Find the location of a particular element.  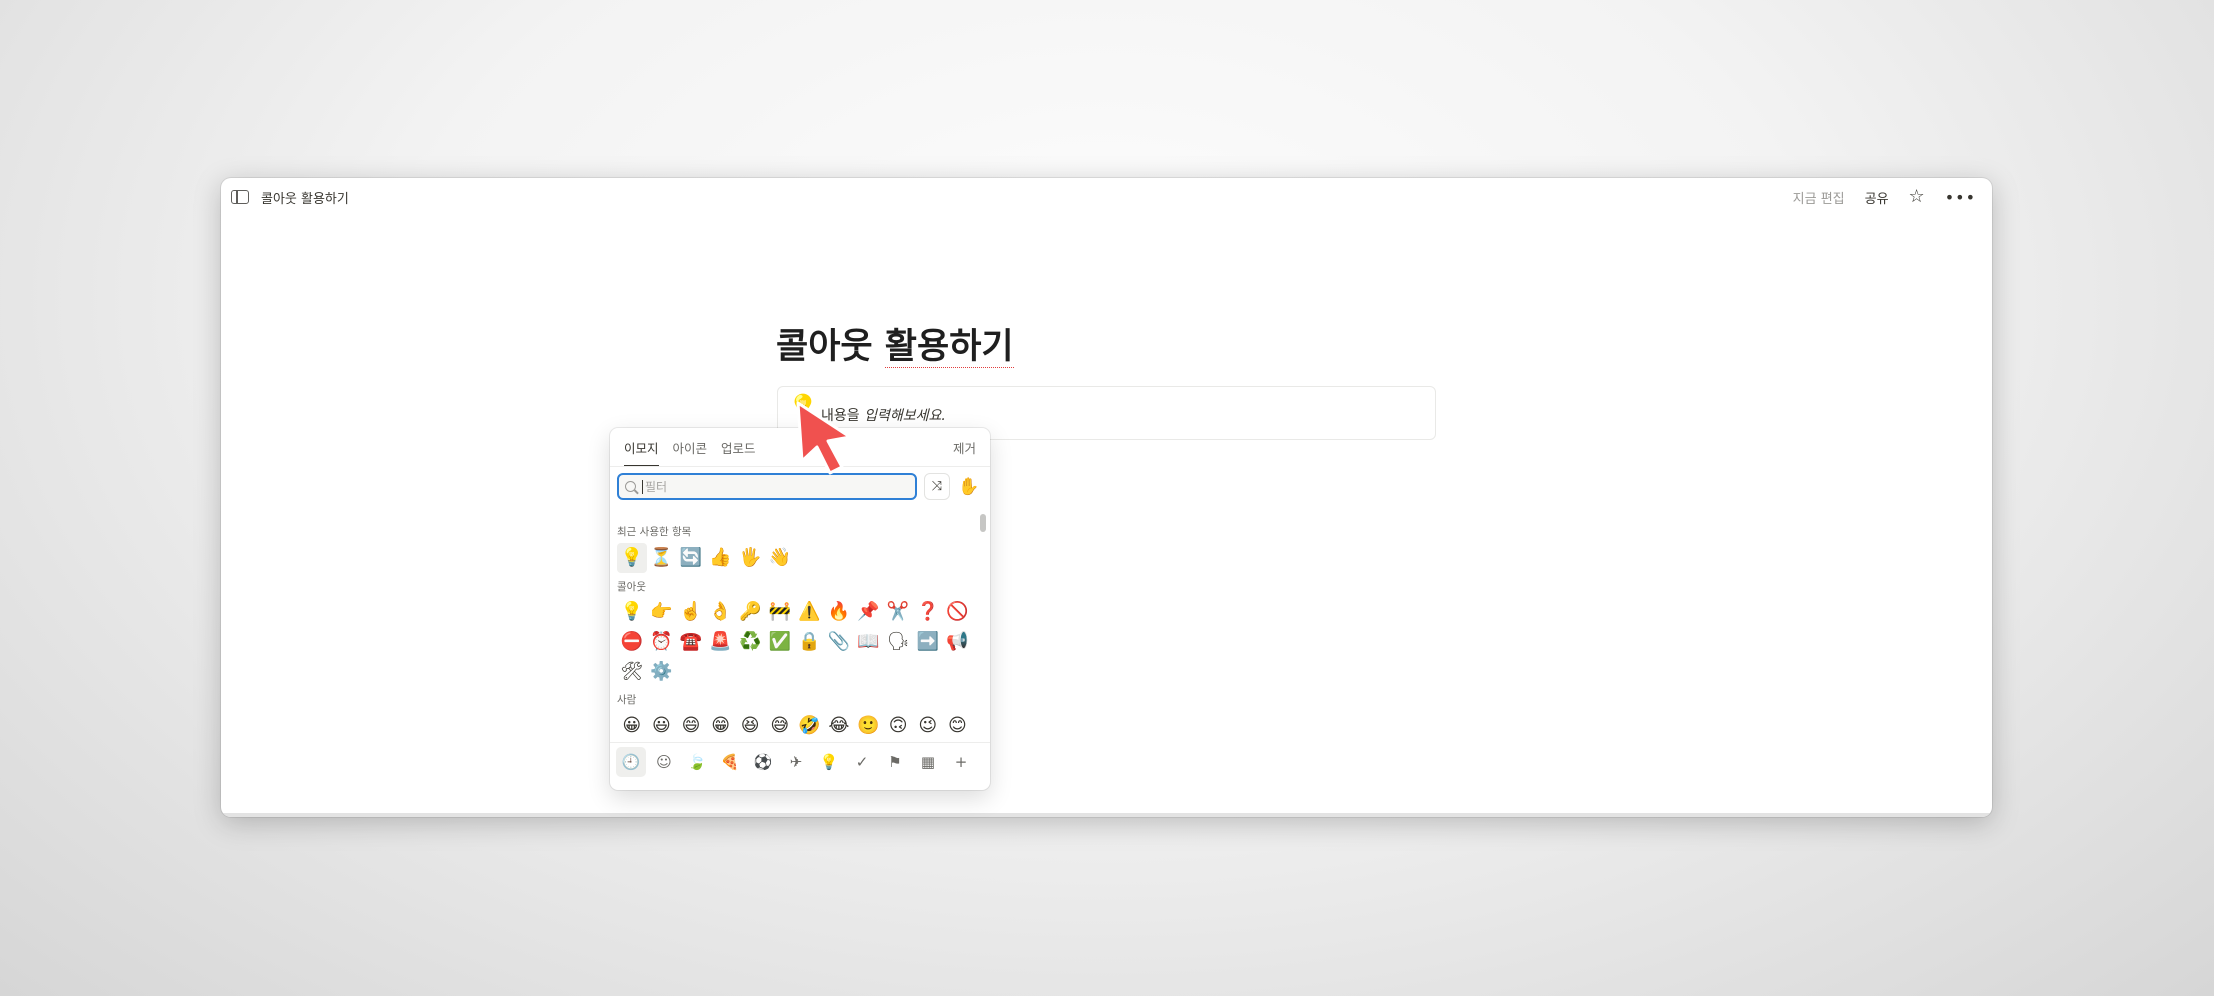

emoji-row-people: 😀 😃 😄 😁 😆 😅 🤣 😂 🙂 🙃 😉 😊 is located at coordinates (797, 725).